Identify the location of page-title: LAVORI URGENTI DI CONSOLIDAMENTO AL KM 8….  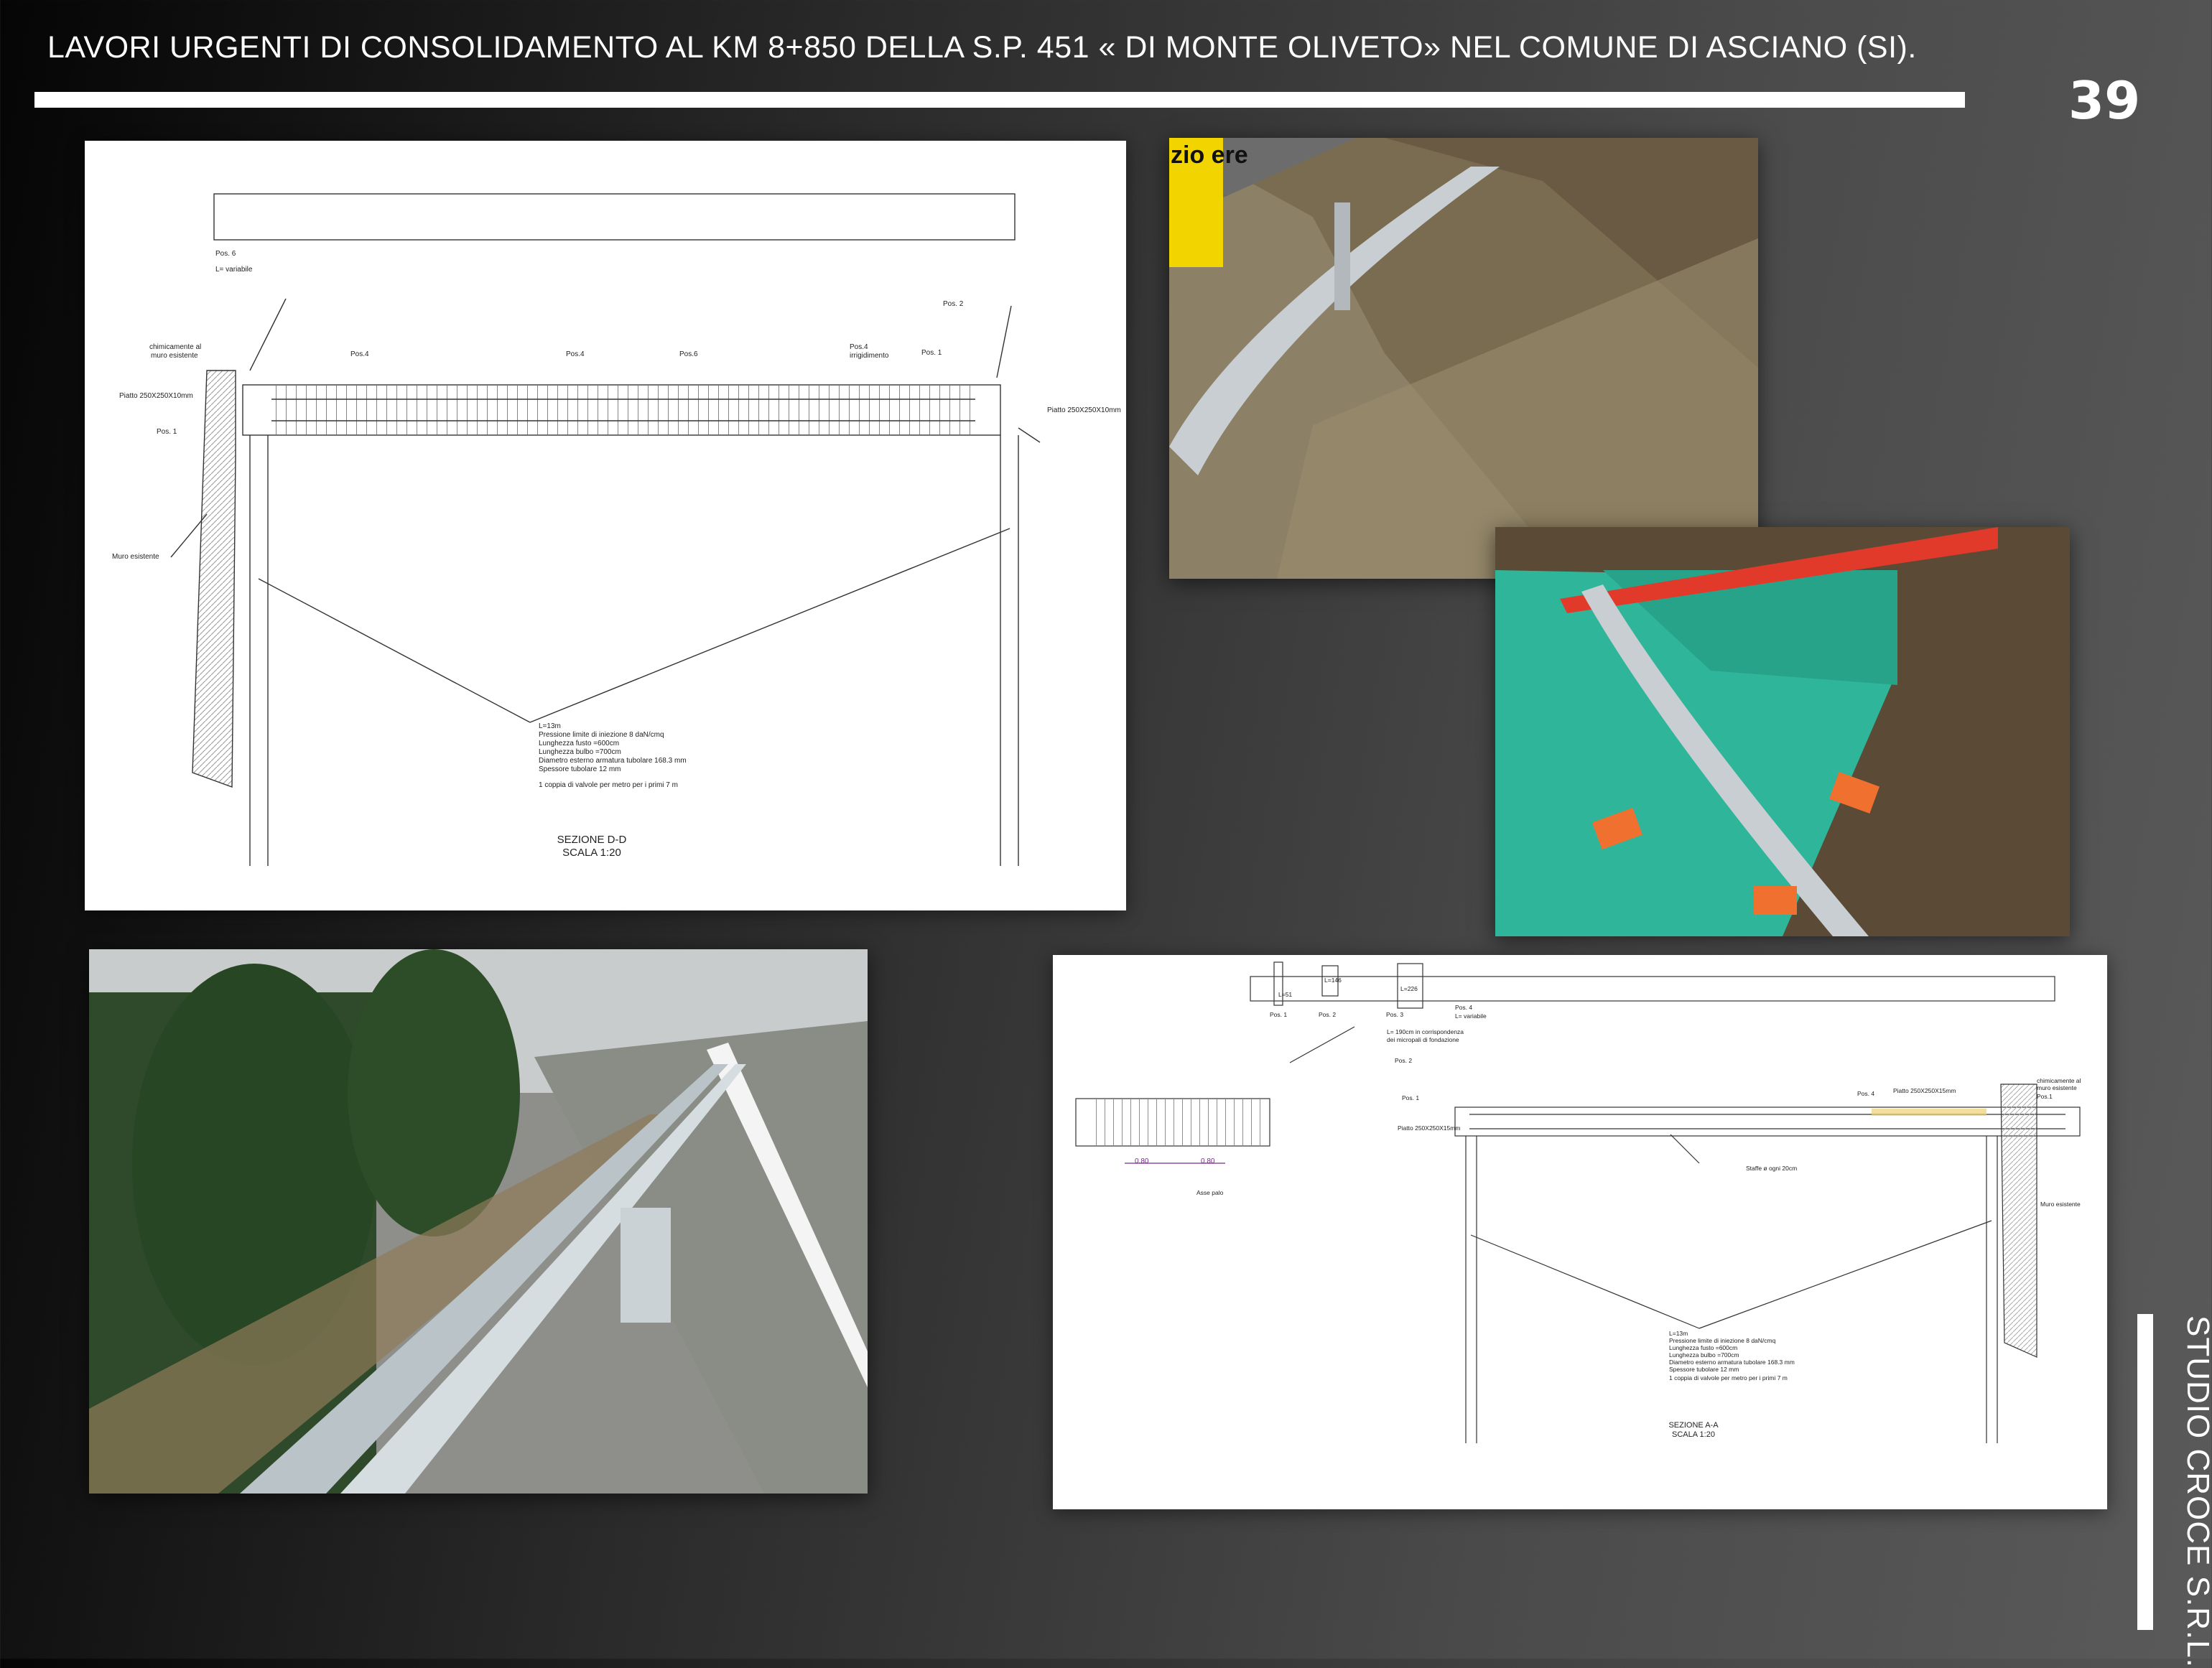
(982, 47).